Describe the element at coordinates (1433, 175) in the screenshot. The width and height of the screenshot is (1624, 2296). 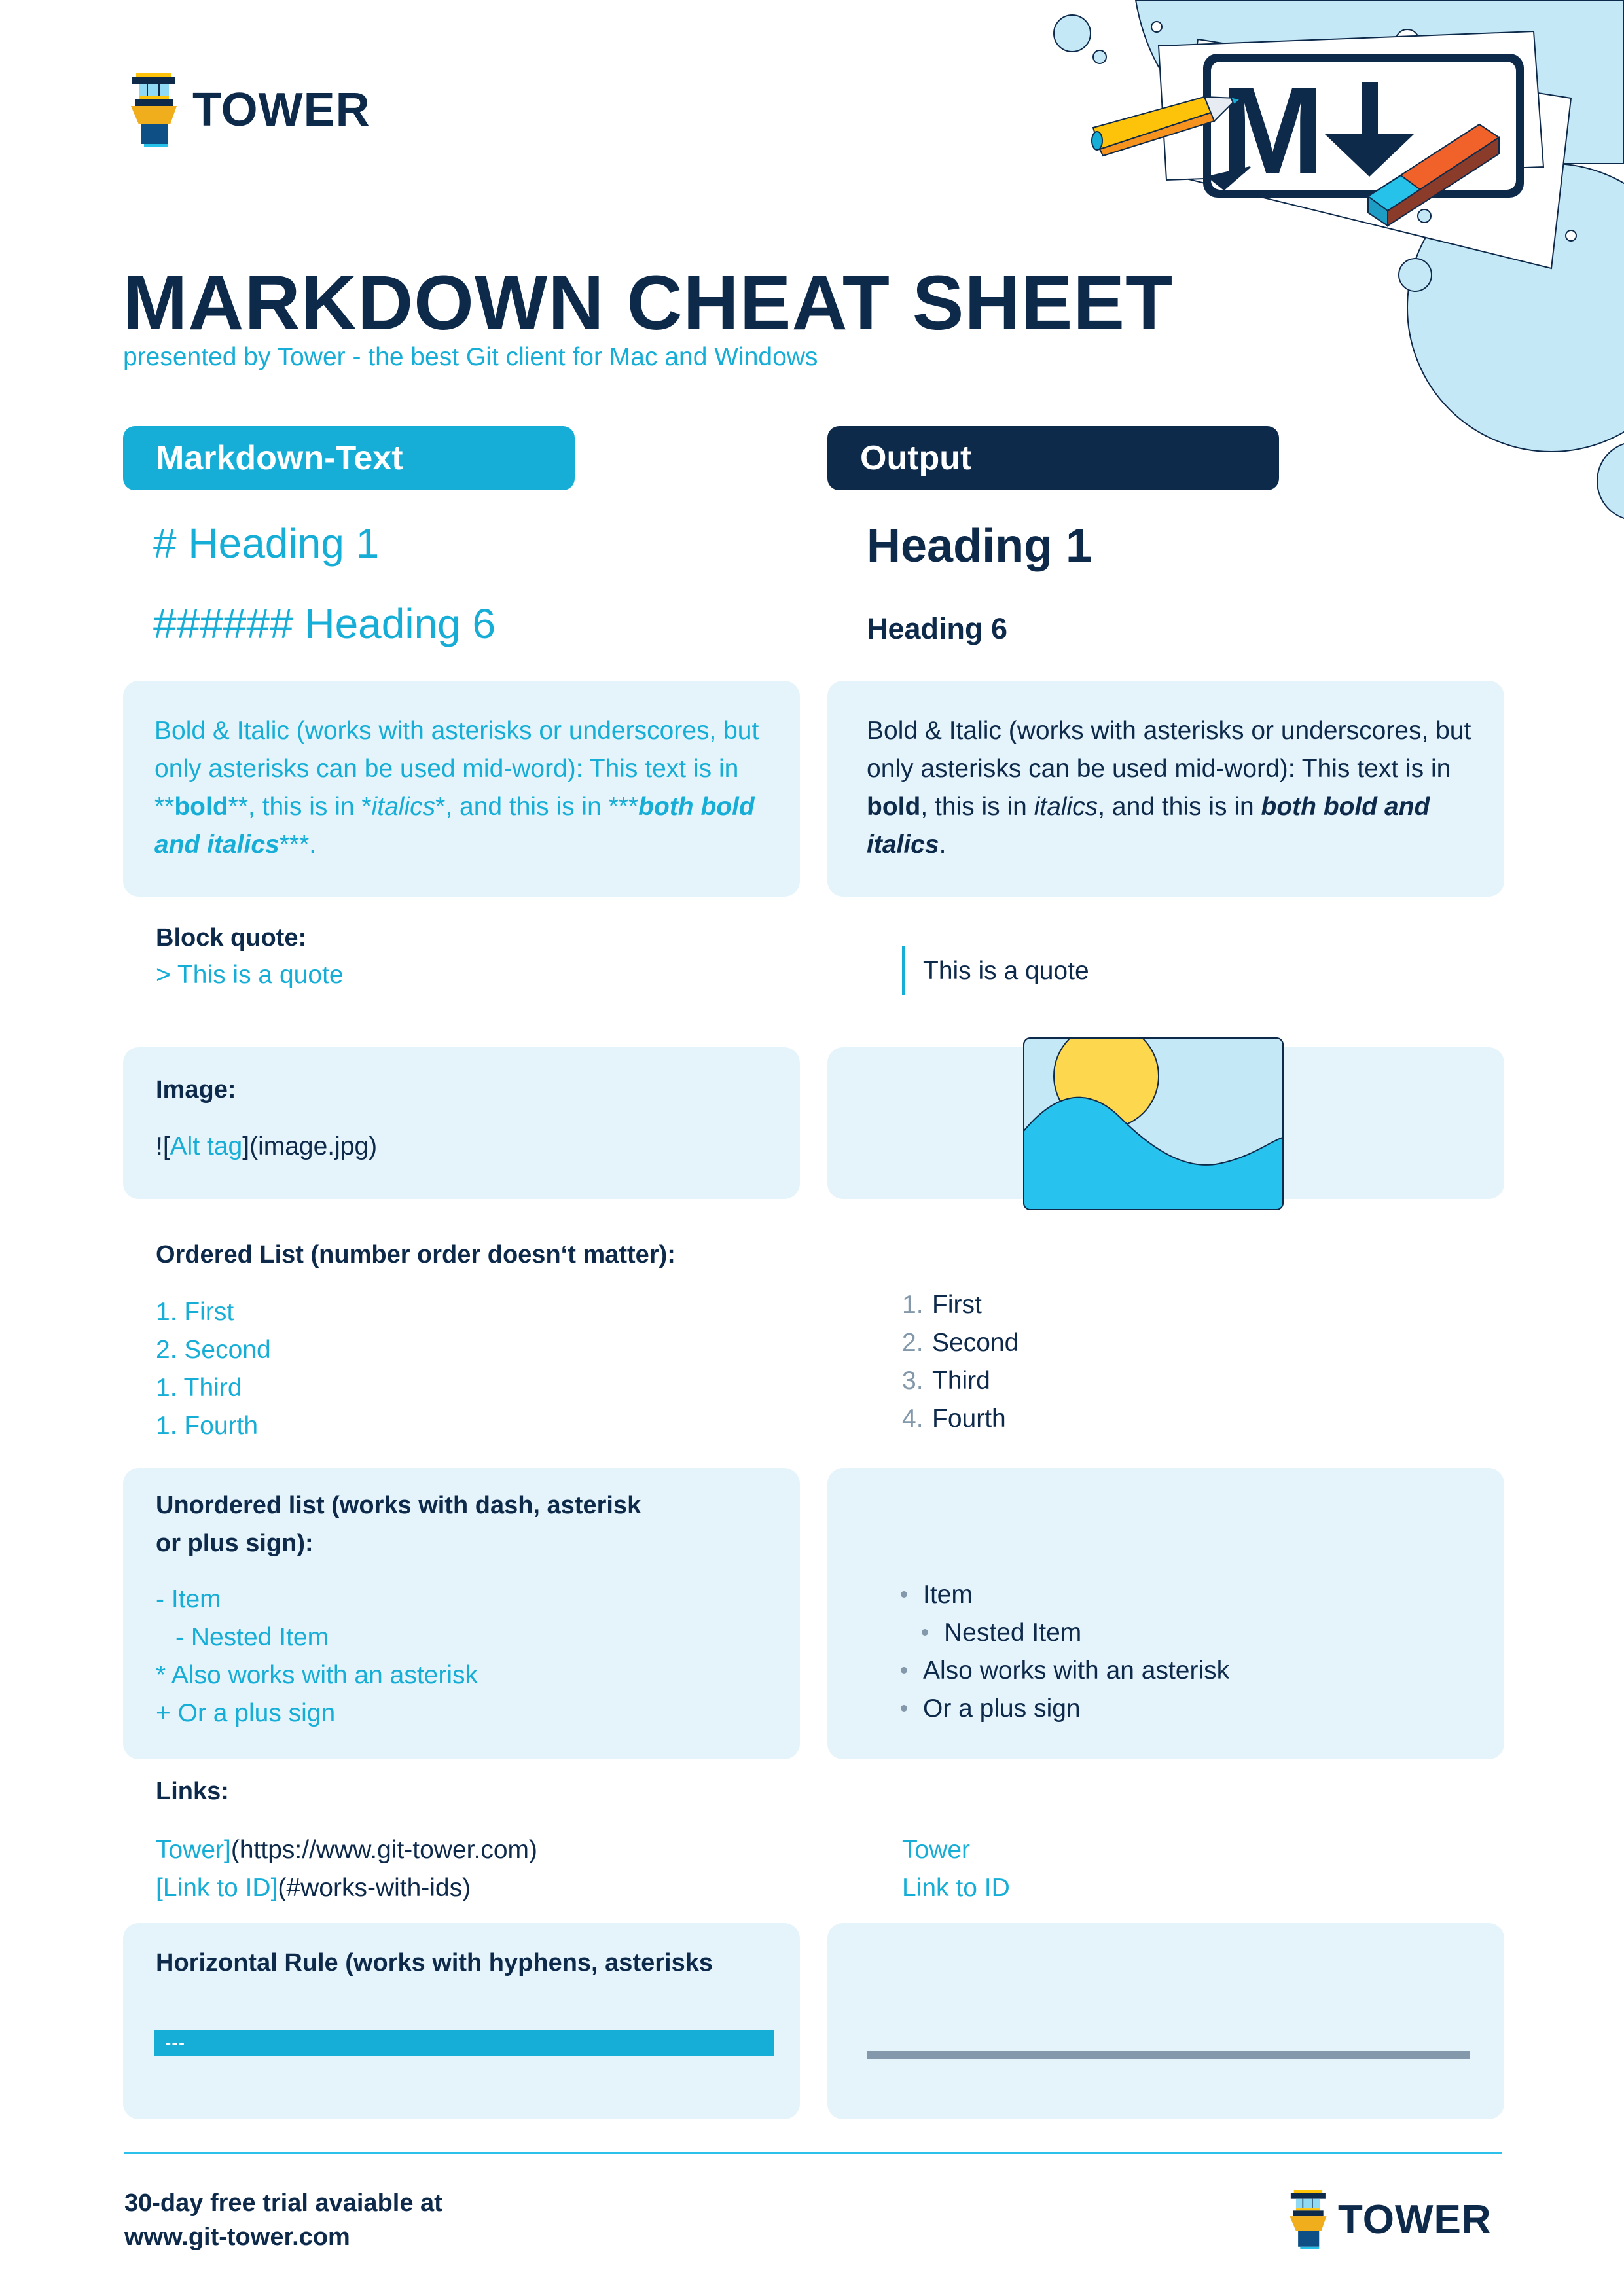
I see `eraser-icon` at that location.